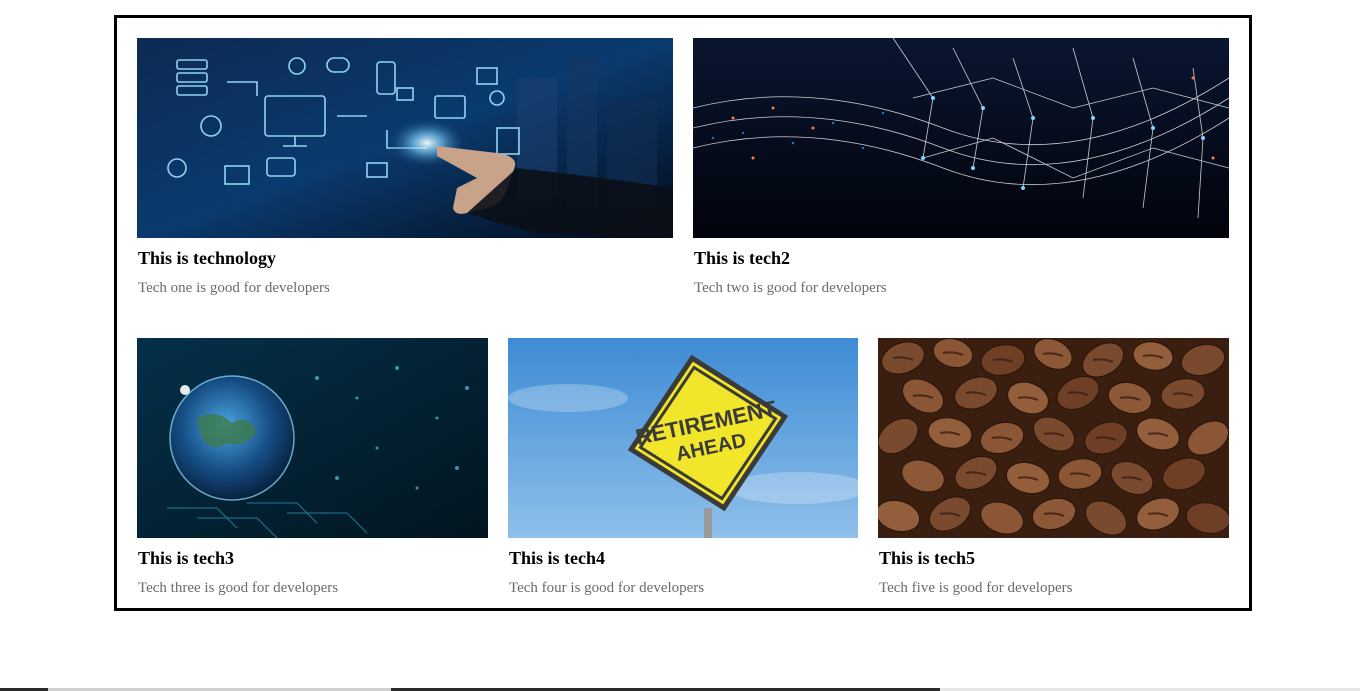 The height and width of the screenshot is (691, 1360). What do you see at coordinates (405, 138) in the screenshot?
I see `technology-network-image` at bounding box center [405, 138].